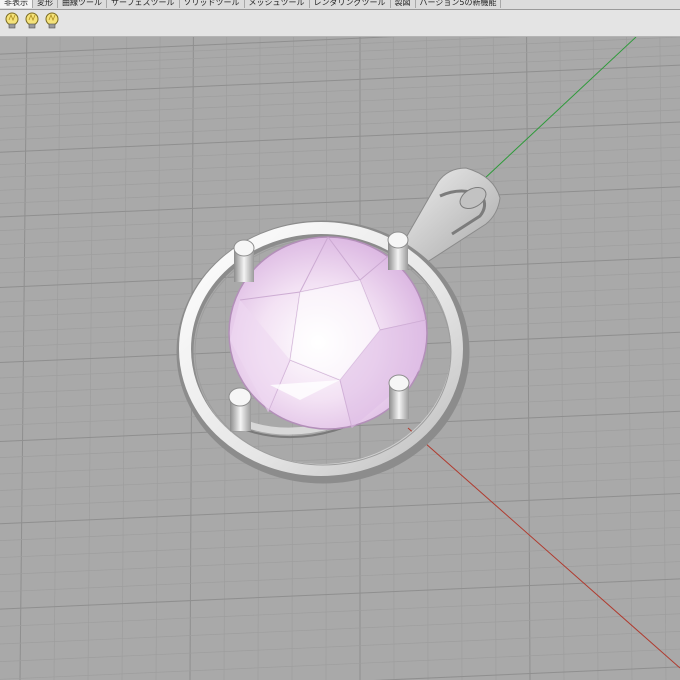 The width and height of the screenshot is (680, 680). What do you see at coordinates (143, 4) in the screenshot?
I see `tab-surface-tools: サーフェスツール` at bounding box center [143, 4].